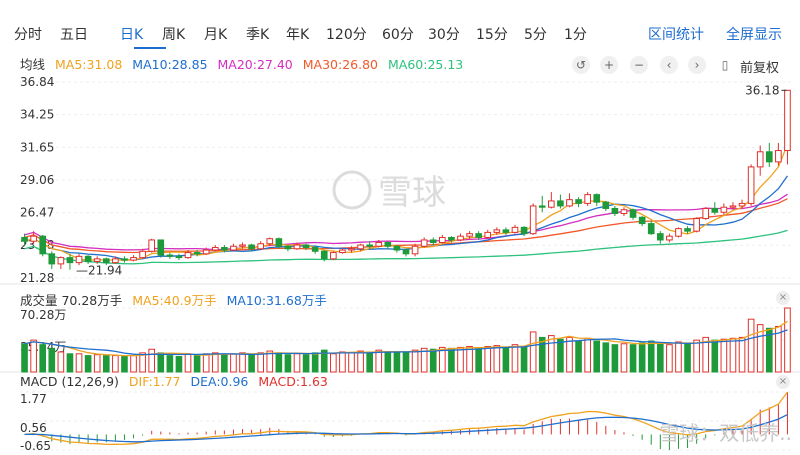 Image resolution: width=800 pixels, height=455 pixels. Describe the element at coordinates (43, 315) in the screenshot. I see `volume-tick-label: 70.28万` at that location.